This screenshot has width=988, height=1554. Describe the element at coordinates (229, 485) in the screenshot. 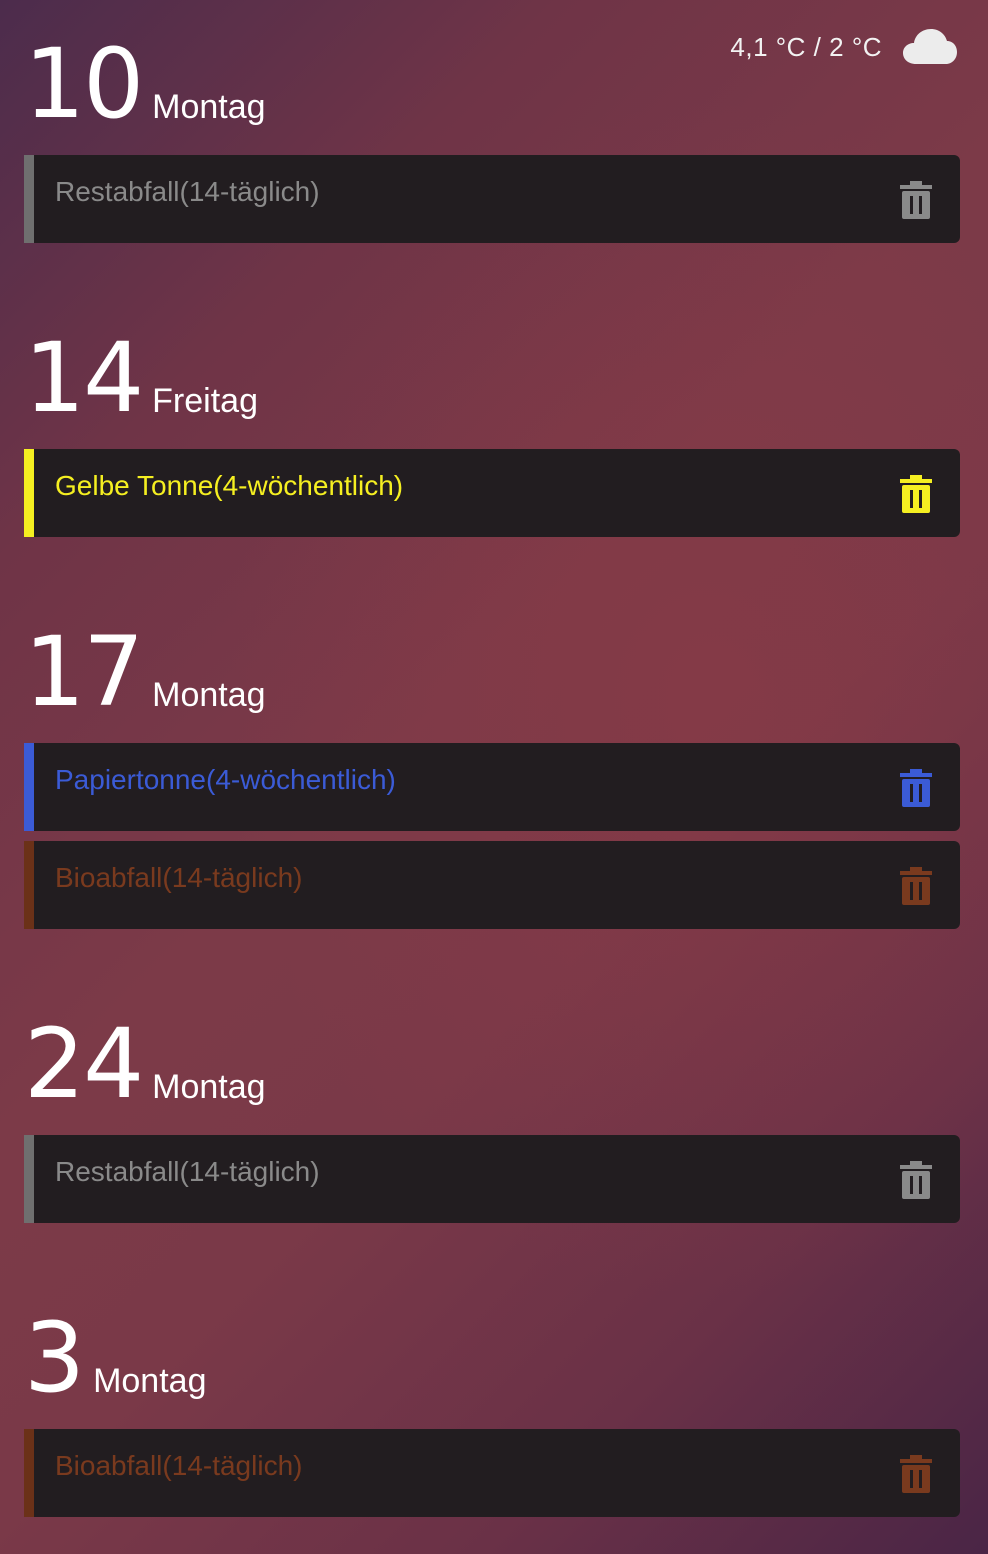

I see `event-label: Gelbe Tonne(4-wöchentlich)` at that location.